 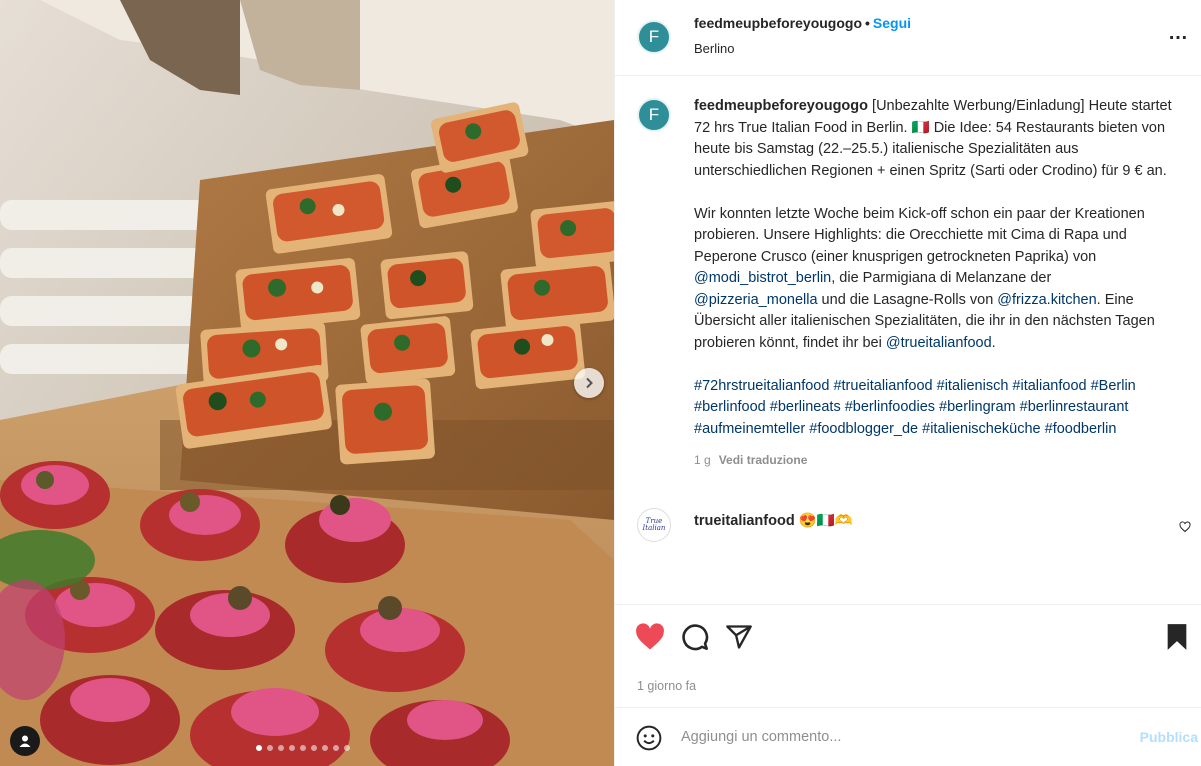 I want to click on reply-line: trueitalianfood 😍🇮🇹🫶, so click(x=773, y=520).